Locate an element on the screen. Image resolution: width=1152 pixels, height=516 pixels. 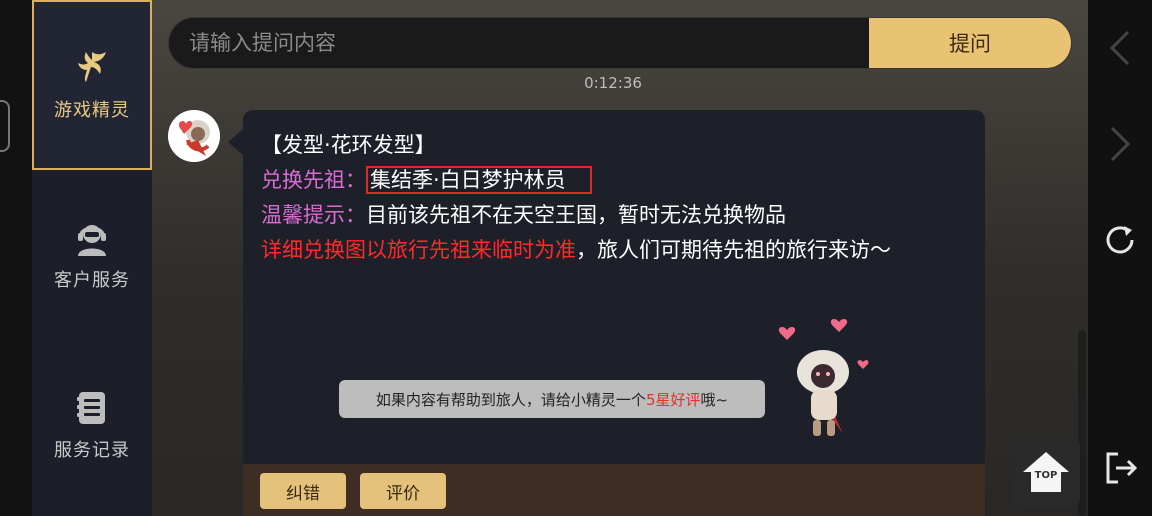
scroll-top-button: TOP is located at coordinates (1046, 472).